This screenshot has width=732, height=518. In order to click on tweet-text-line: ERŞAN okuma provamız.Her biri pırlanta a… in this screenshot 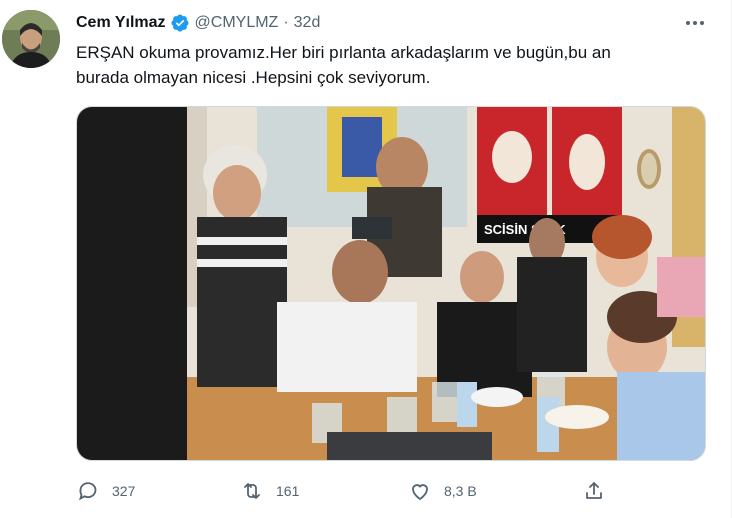, I will do `click(343, 52)`.